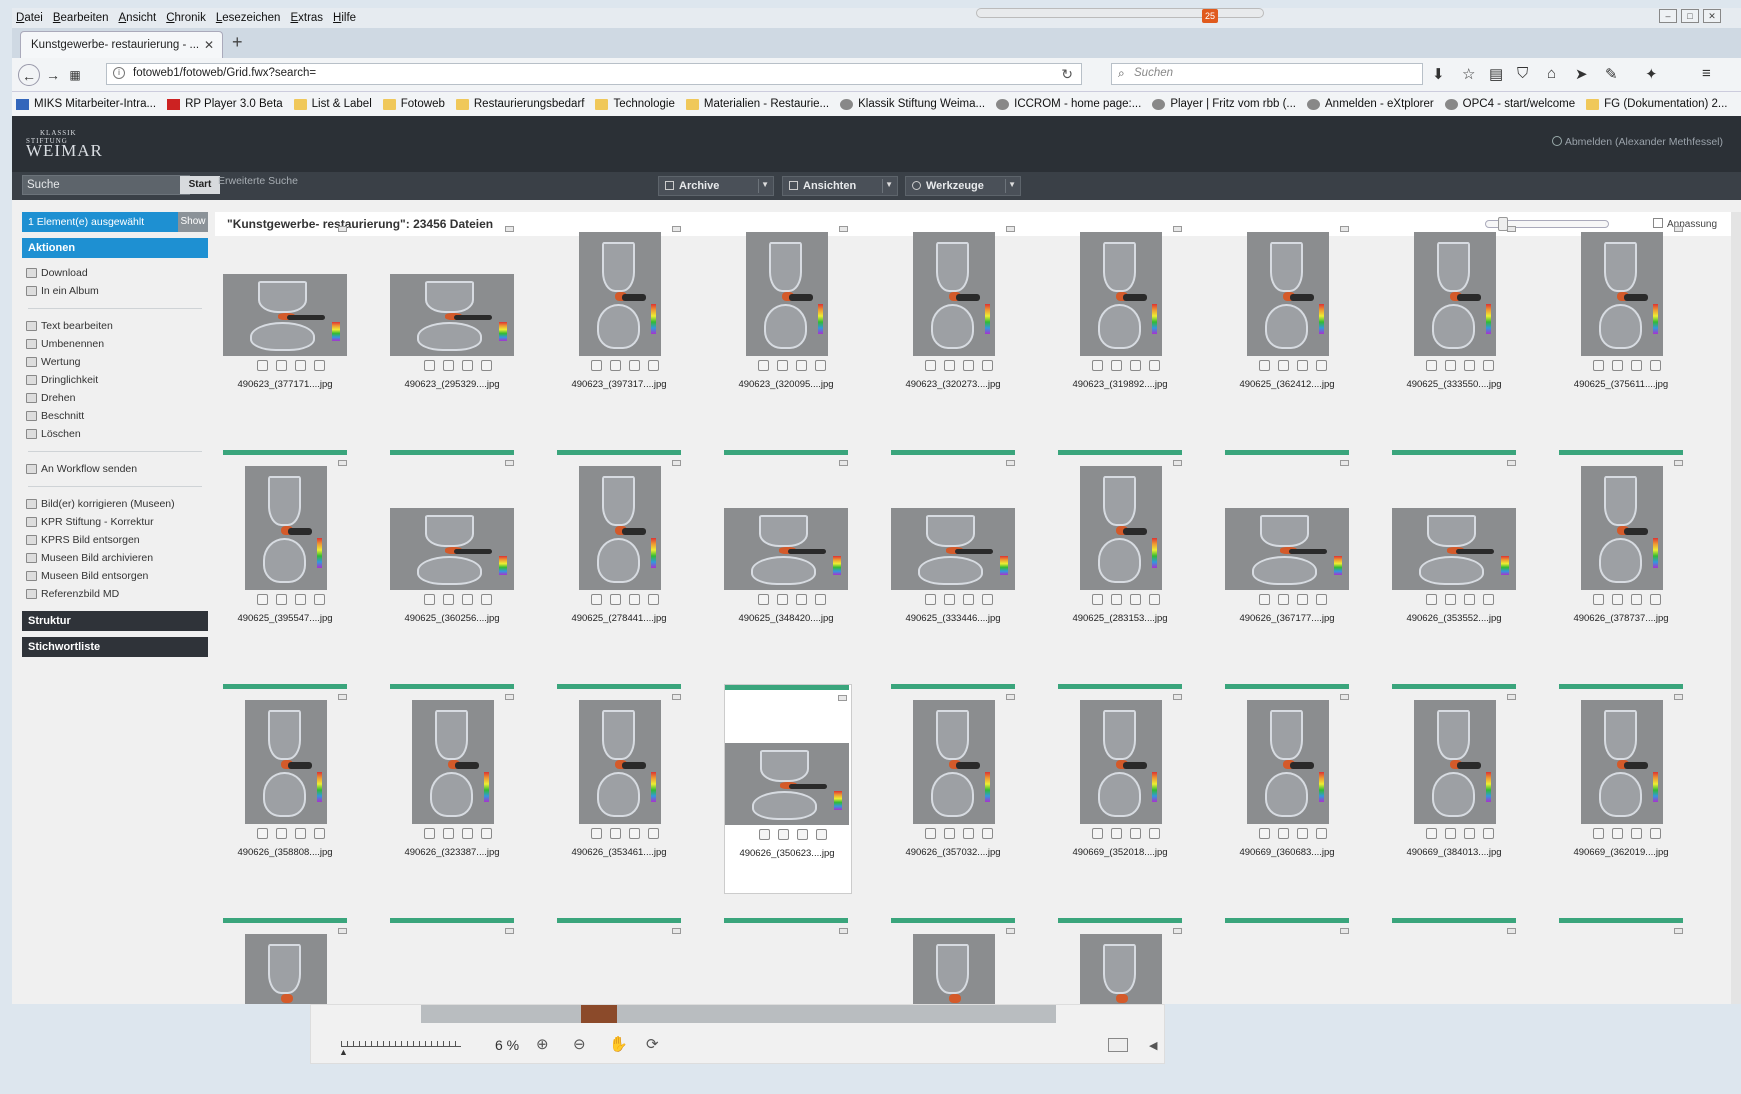 This screenshot has width=1741, height=1094. Describe the element at coordinates (1712, 16) in the screenshot. I see `close-window-button: ✕` at that location.